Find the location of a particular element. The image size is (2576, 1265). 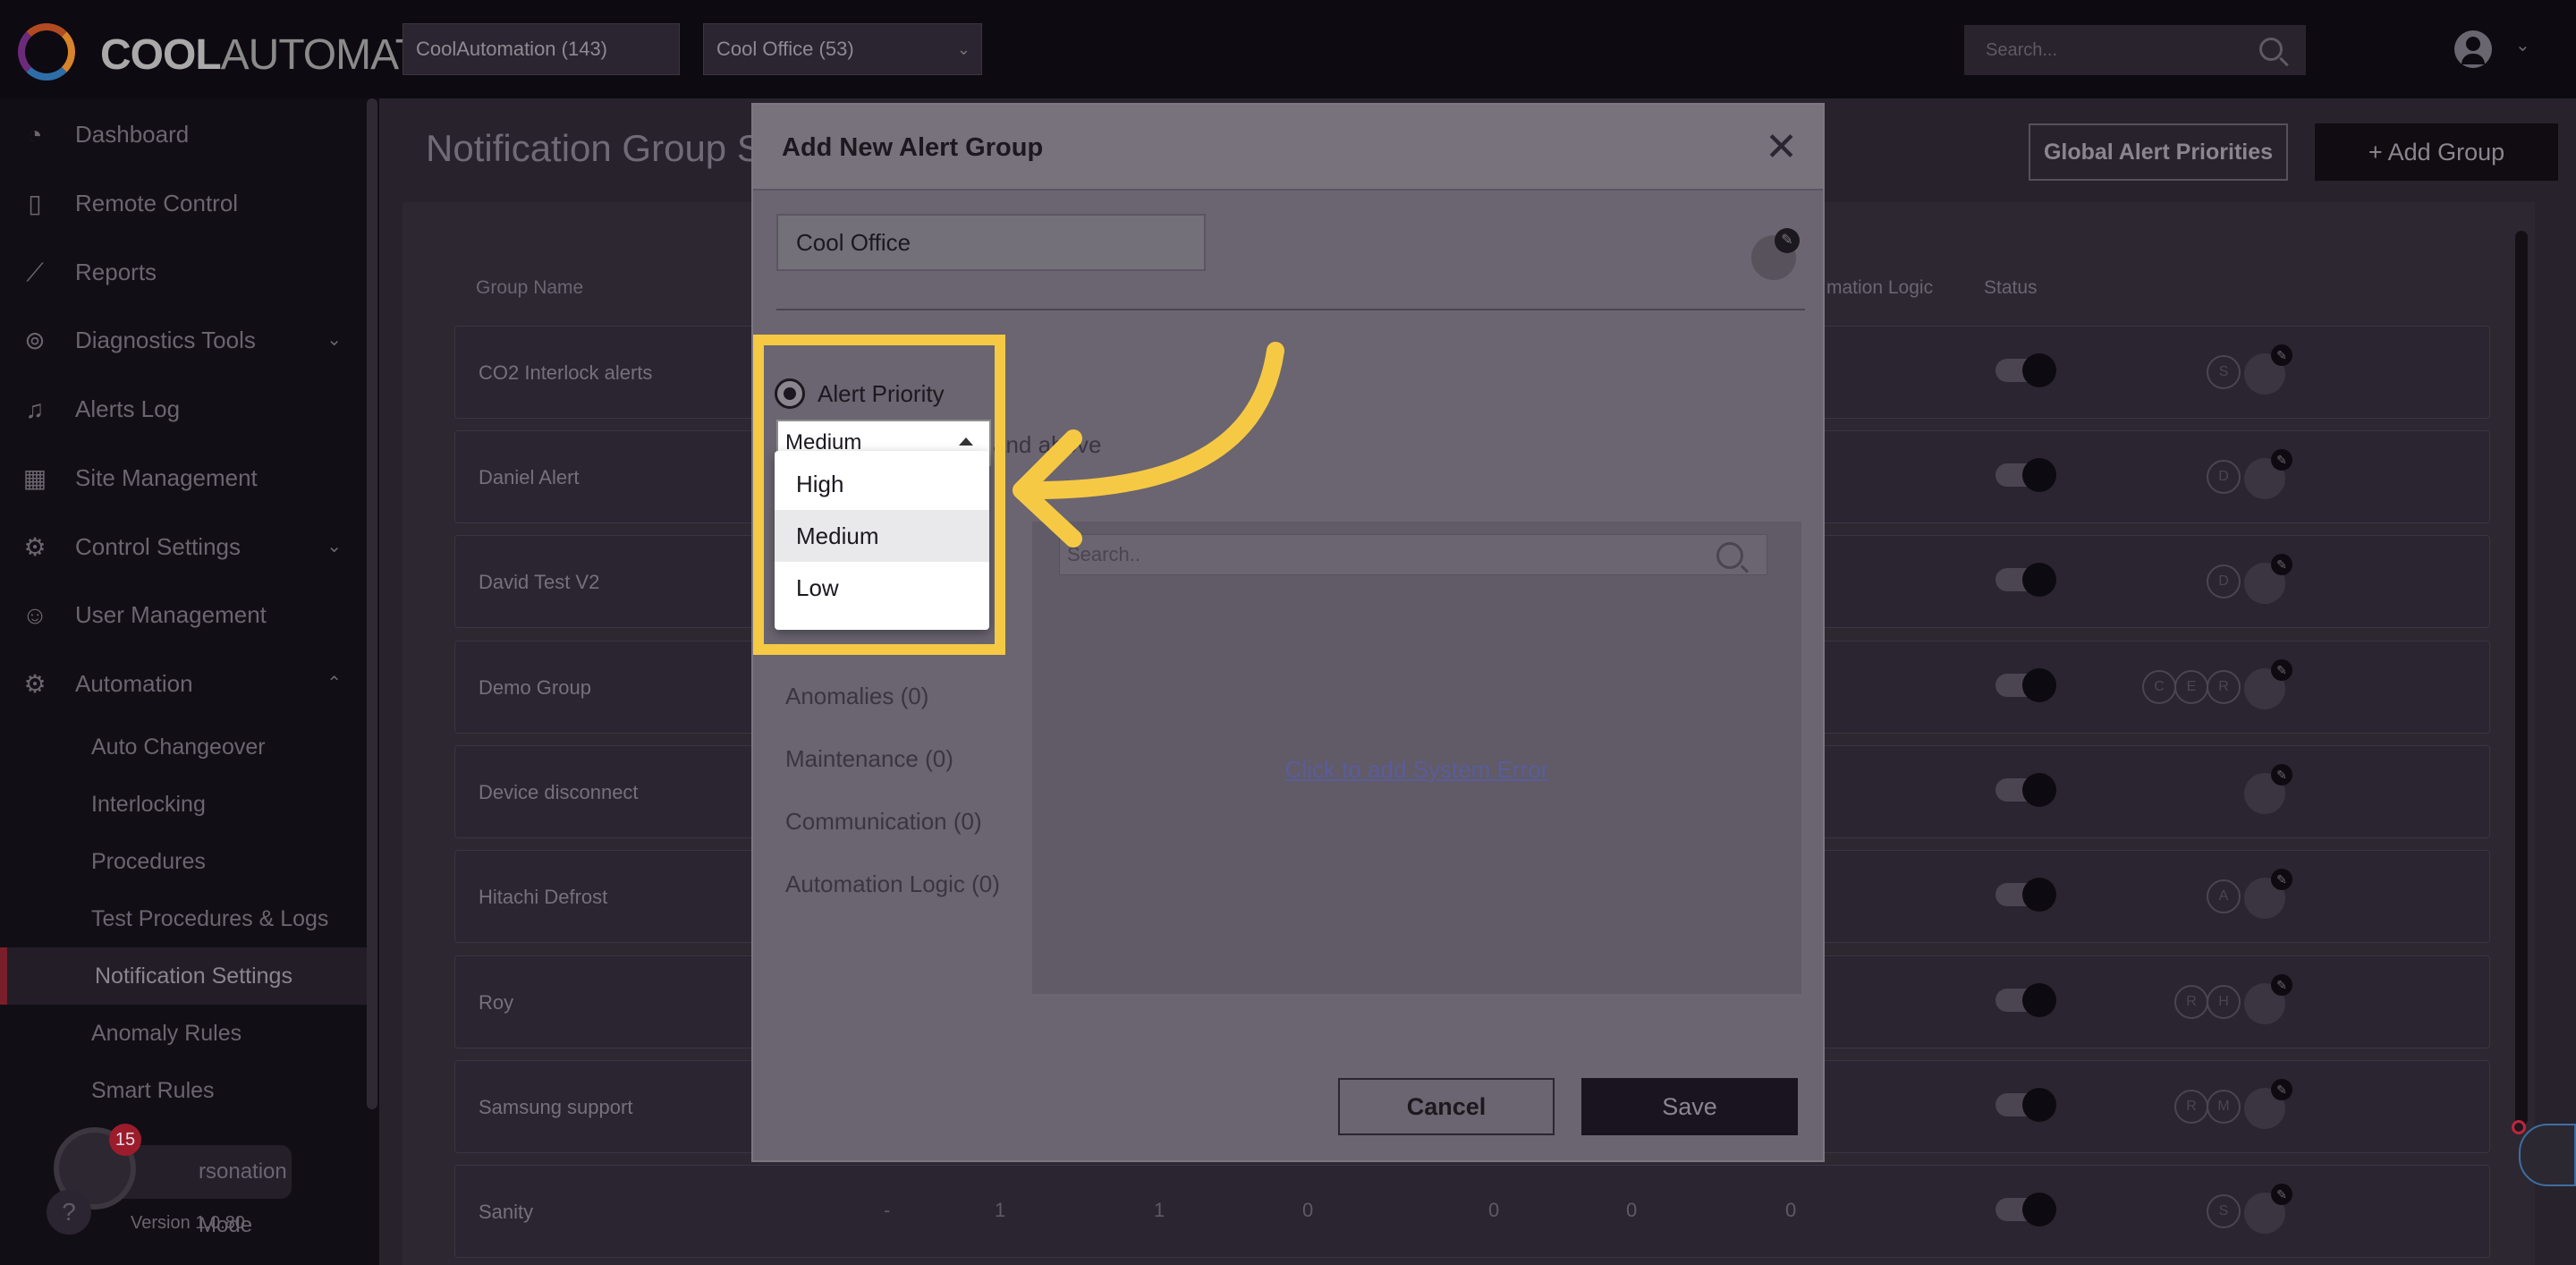

column-status: Status is located at coordinates (2011, 287).